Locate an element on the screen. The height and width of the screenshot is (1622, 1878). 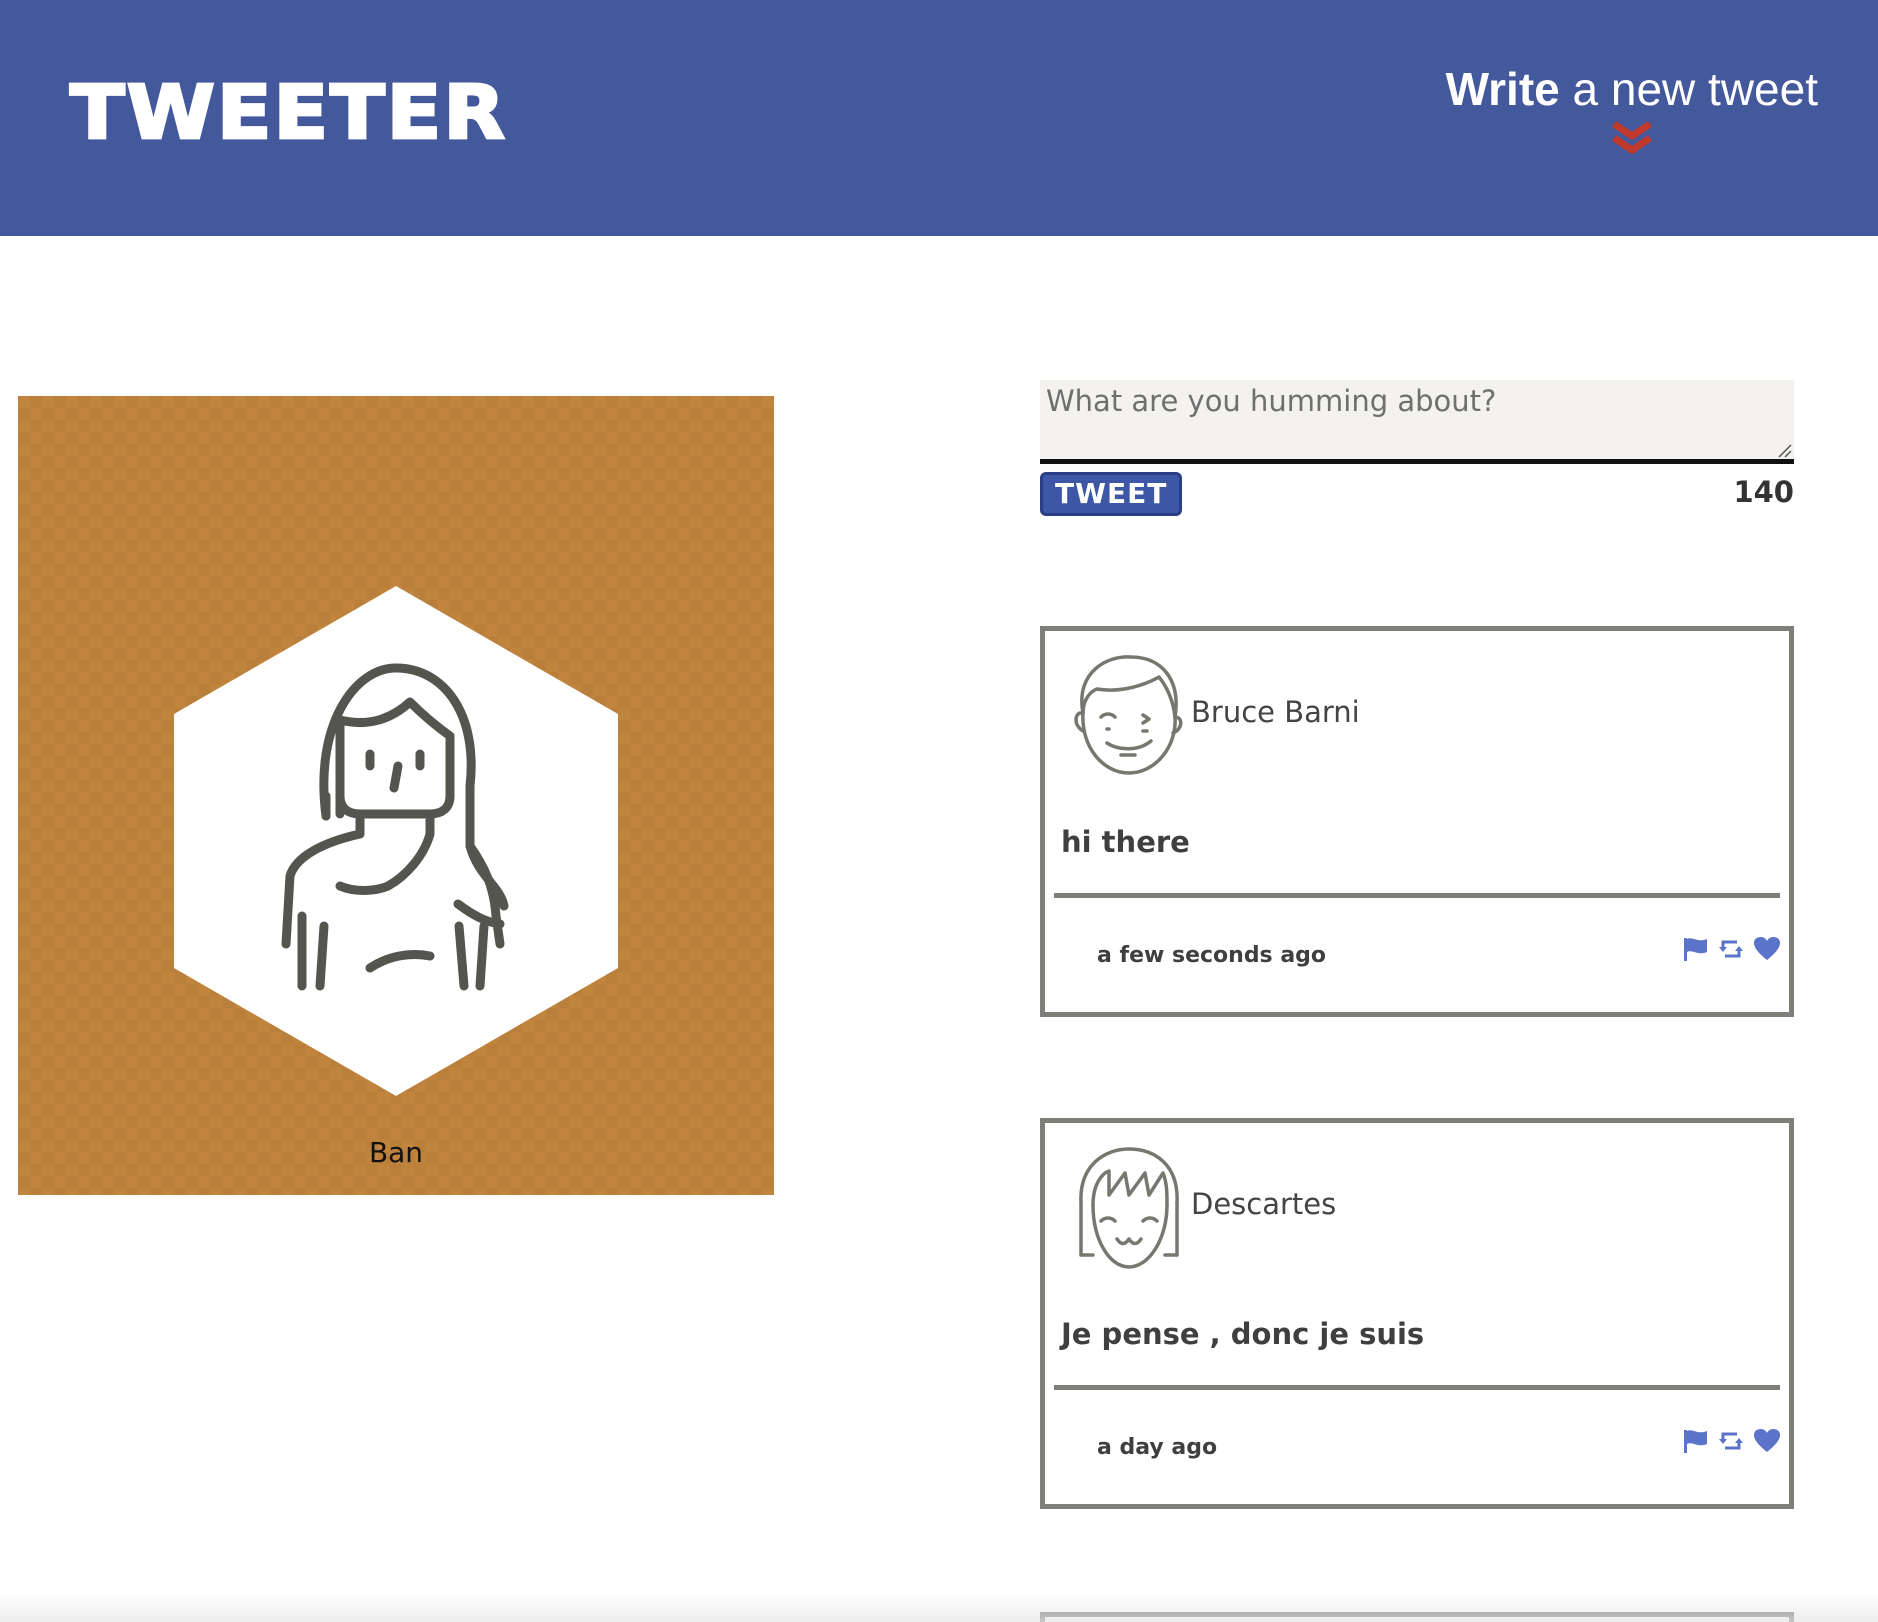
girl-avatar-icon is located at coordinates (1129, 1208).